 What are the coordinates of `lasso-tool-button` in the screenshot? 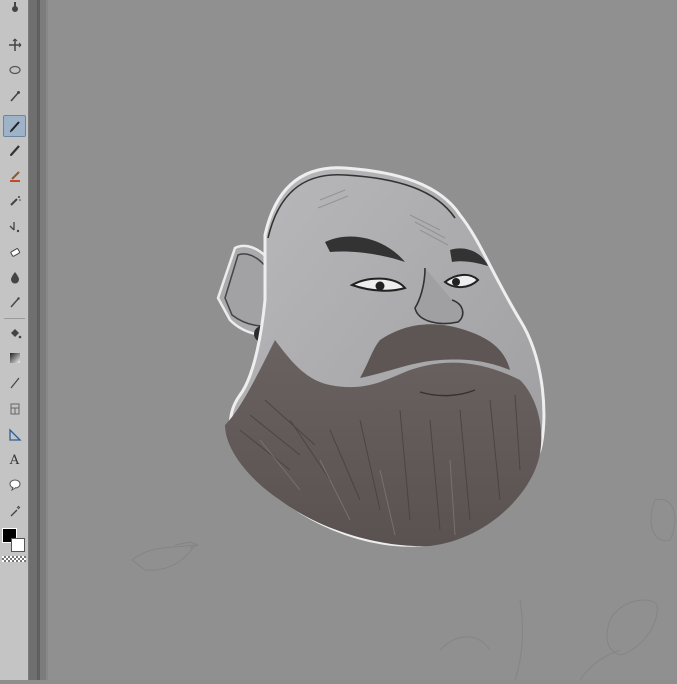 It's located at (14, 71).